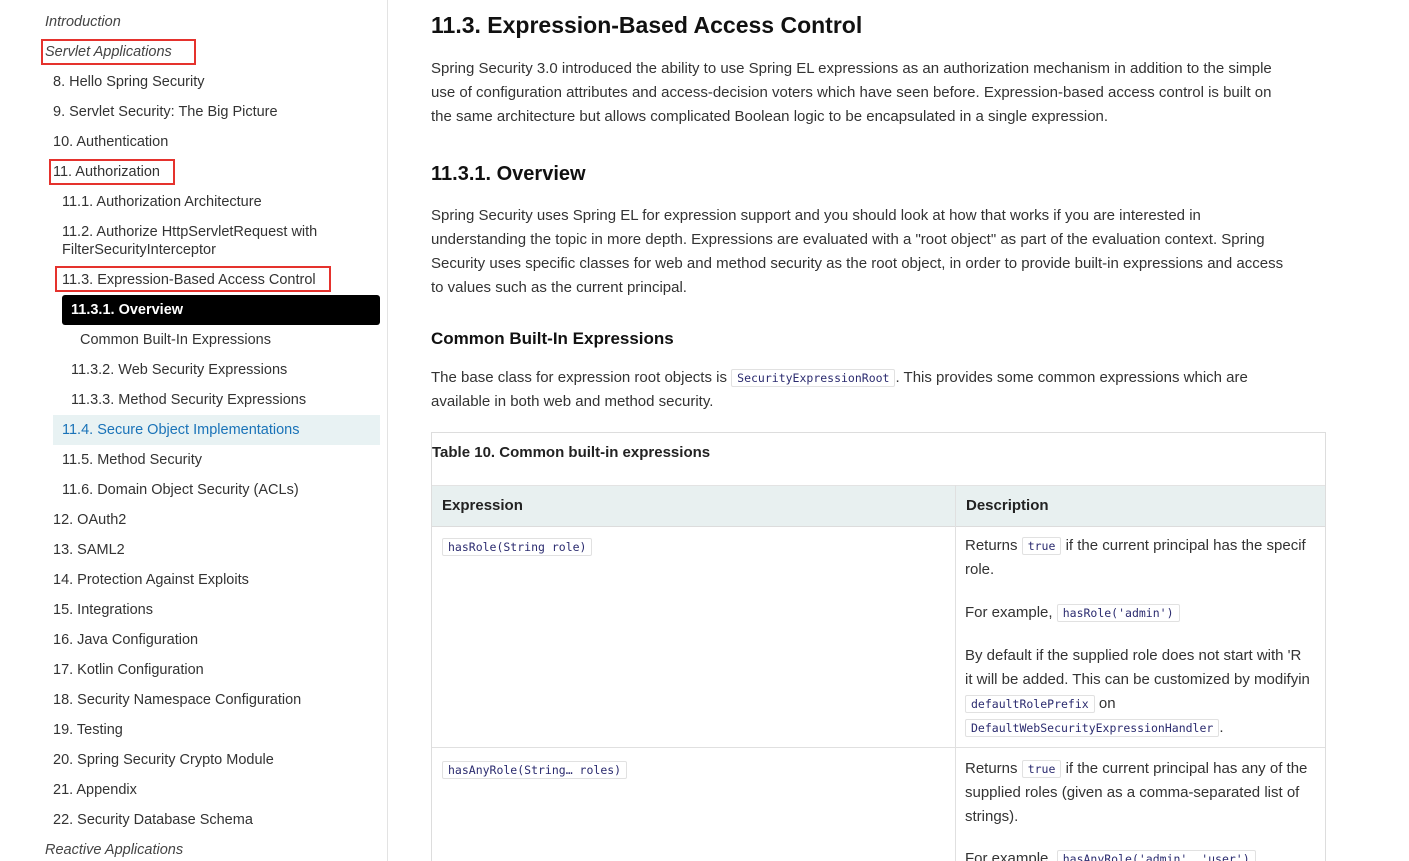  Describe the element at coordinates (980, 569) in the screenshot. I see `desc-line-2: role.` at that location.